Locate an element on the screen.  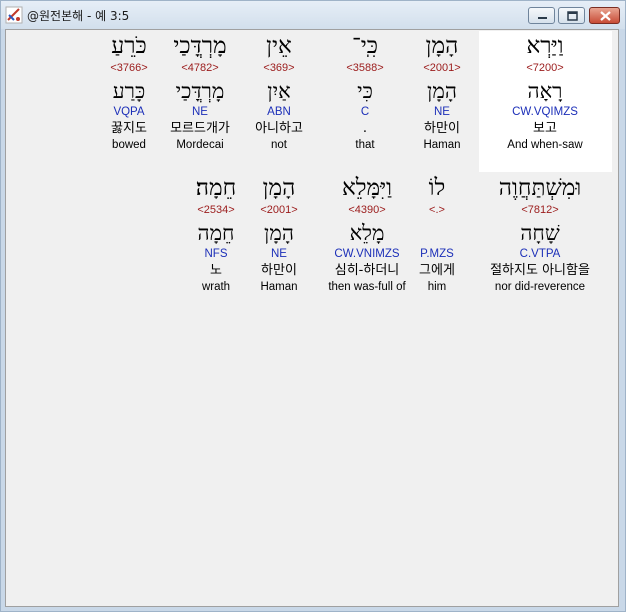
english-gloss: nor did-reverence is located at coordinates (540, 287).